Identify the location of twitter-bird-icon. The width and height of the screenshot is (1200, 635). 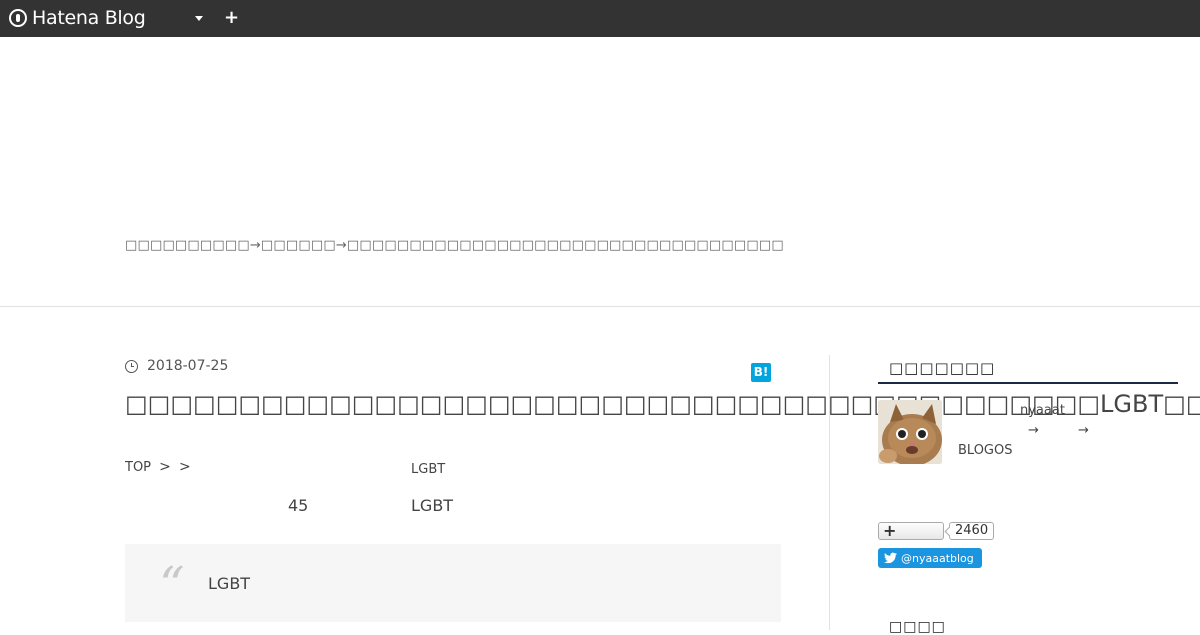
(890, 558).